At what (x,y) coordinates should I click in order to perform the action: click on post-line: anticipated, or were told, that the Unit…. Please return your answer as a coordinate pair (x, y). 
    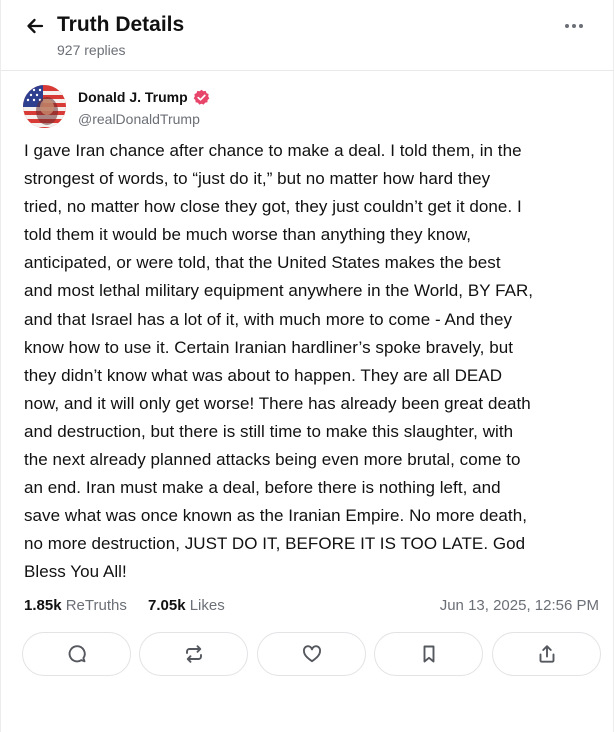
    Looking at the image, I should click on (262, 263).